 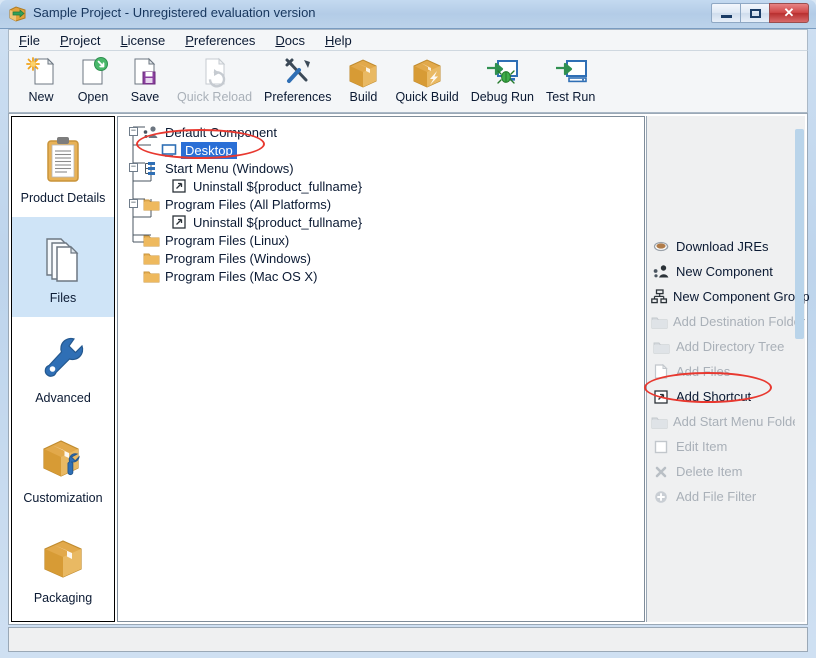 What do you see at coordinates (381, 168) in the screenshot?
I see `tree-node-start-menu-windows: − Start Menu (Windows)` at bounding box center [381, 168].